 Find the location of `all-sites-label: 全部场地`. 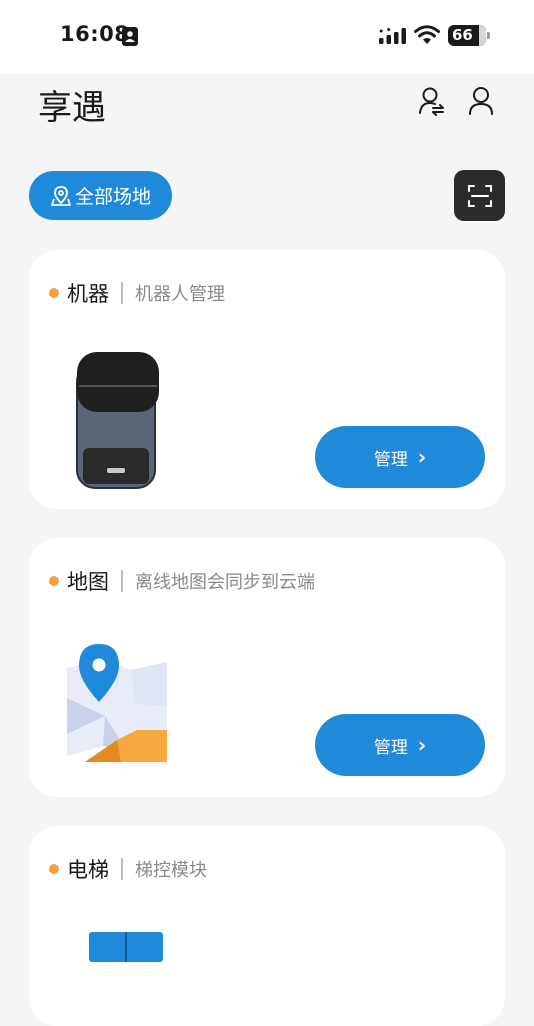

all-sites-label: 全部场地 is located at coordinates (112, 197).